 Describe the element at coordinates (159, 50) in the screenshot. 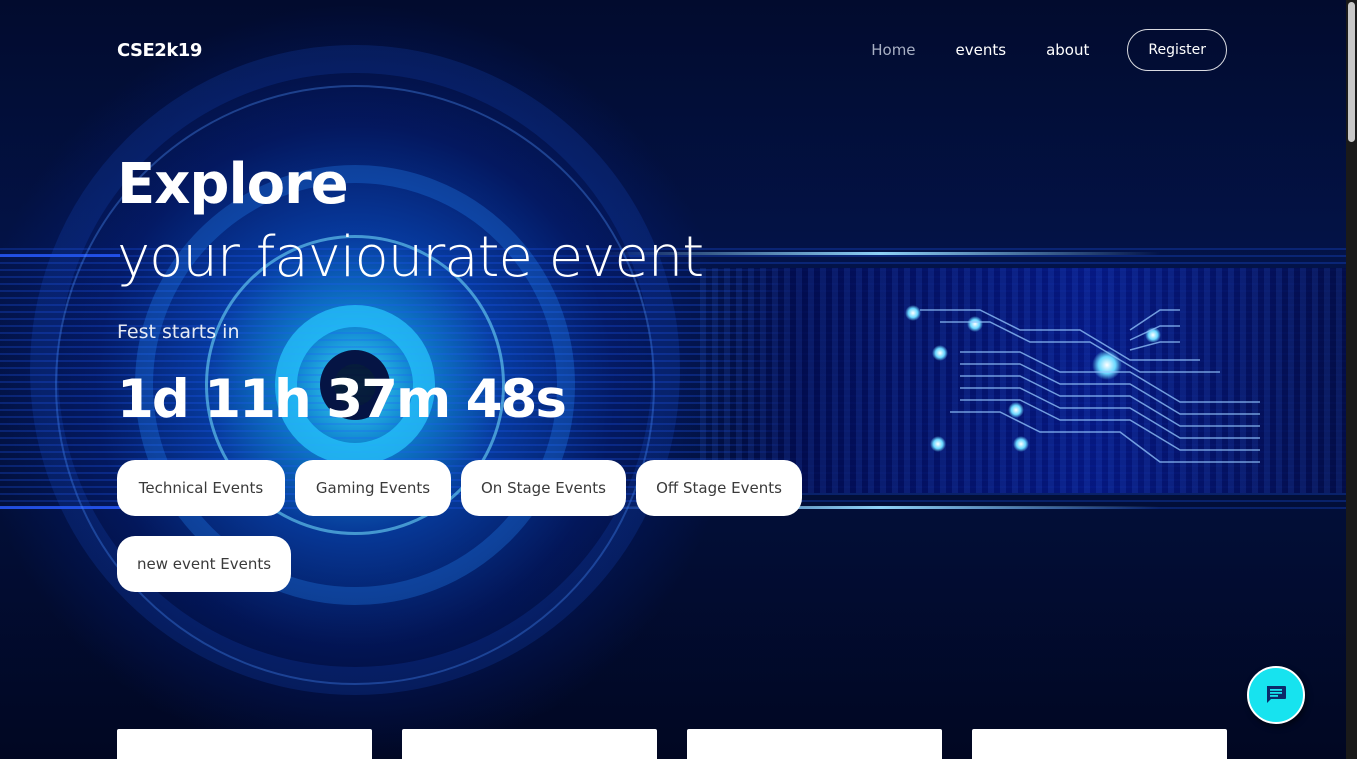

I see `brand-logo: CSE2k19` at that location.